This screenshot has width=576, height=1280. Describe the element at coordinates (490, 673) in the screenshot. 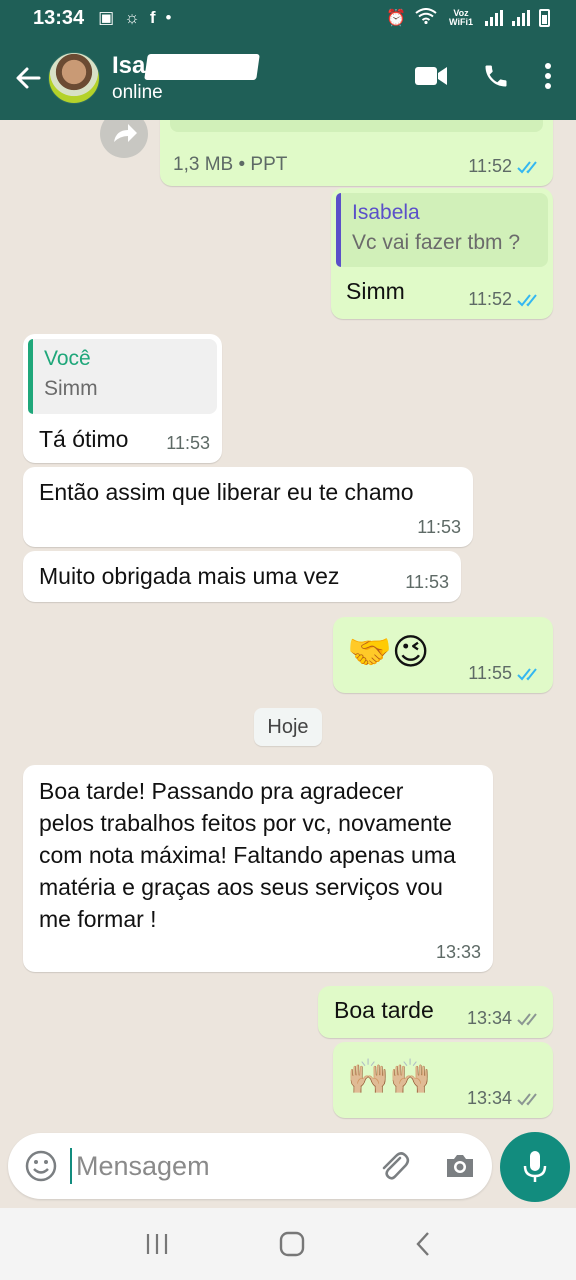

I see `message-time: 11:55` at that location.